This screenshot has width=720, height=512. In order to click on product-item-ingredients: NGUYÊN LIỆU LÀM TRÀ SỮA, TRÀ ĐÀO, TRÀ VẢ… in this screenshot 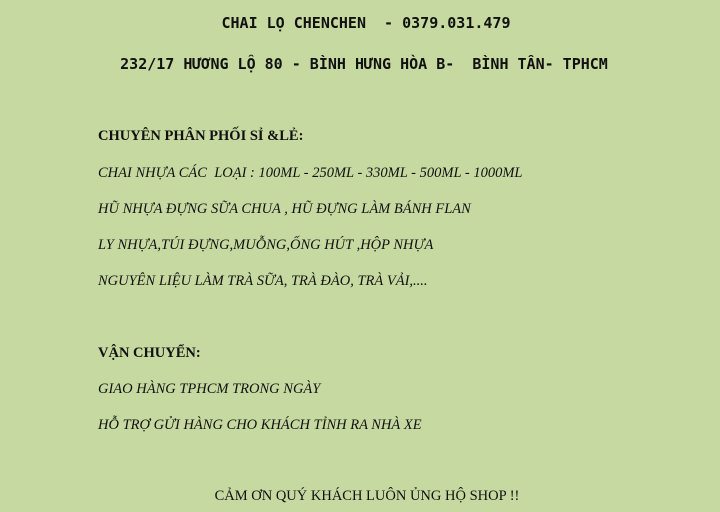, I will do `click(263, 281)`.